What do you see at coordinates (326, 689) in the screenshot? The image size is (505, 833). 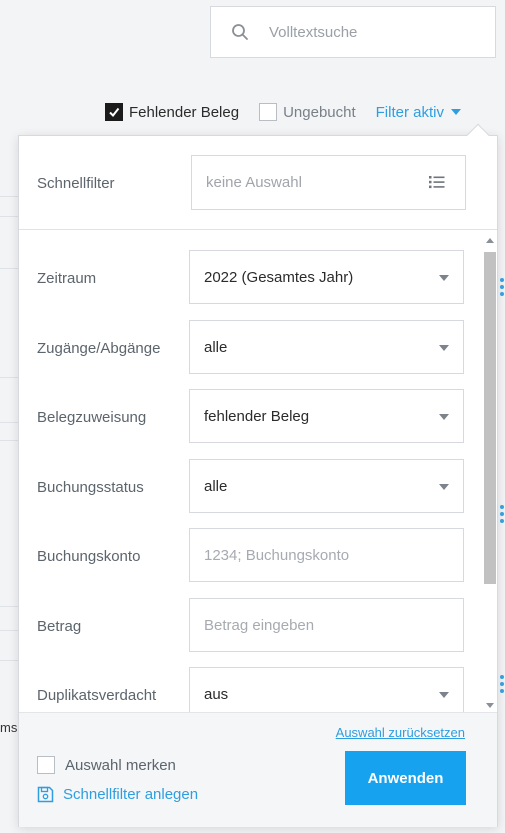 I see `duplicate-select: aus` at bounding box center [326, 689].